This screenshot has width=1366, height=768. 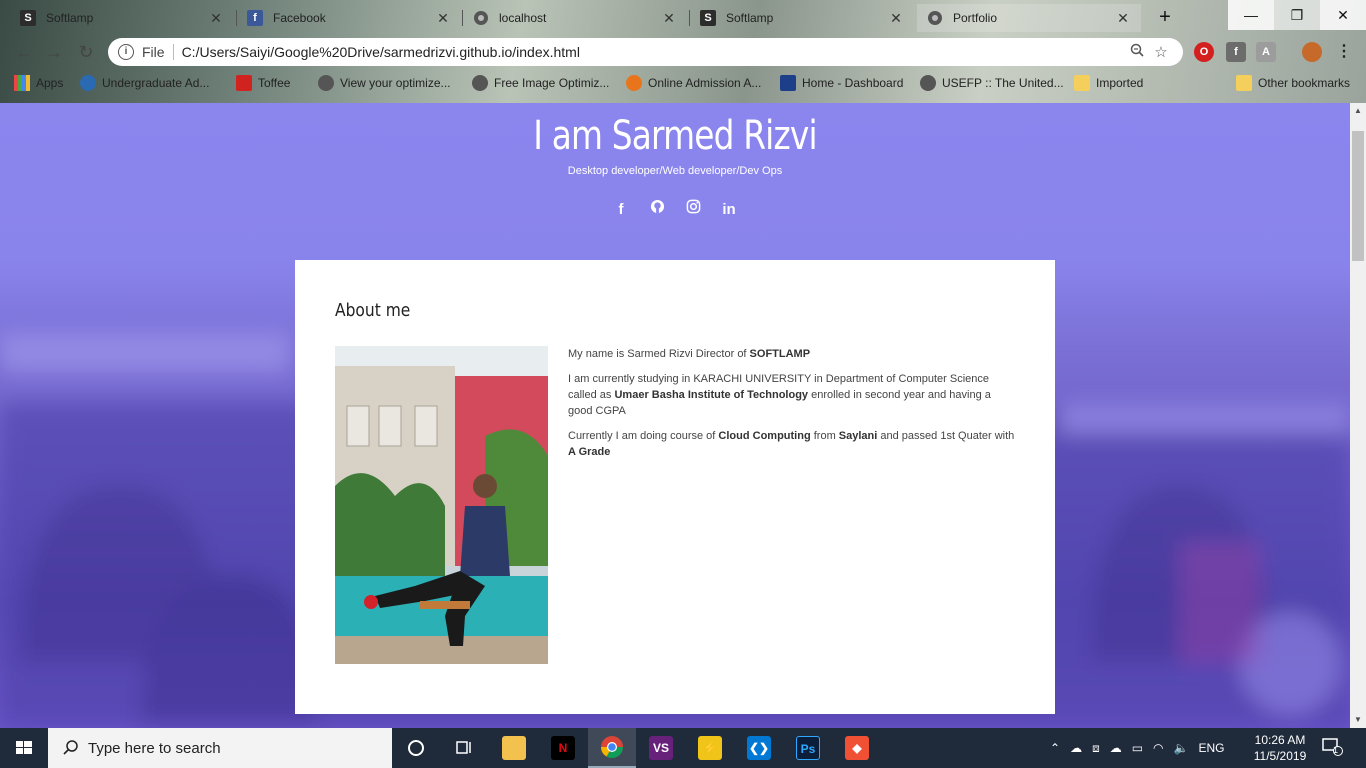 I want to click on forward-icon: →, so click(x=54, y=52).